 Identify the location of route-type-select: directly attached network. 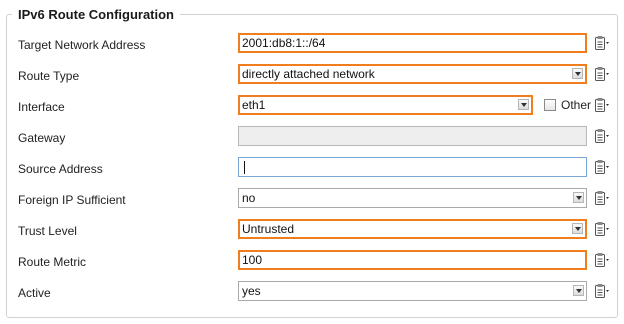
(412, 74).